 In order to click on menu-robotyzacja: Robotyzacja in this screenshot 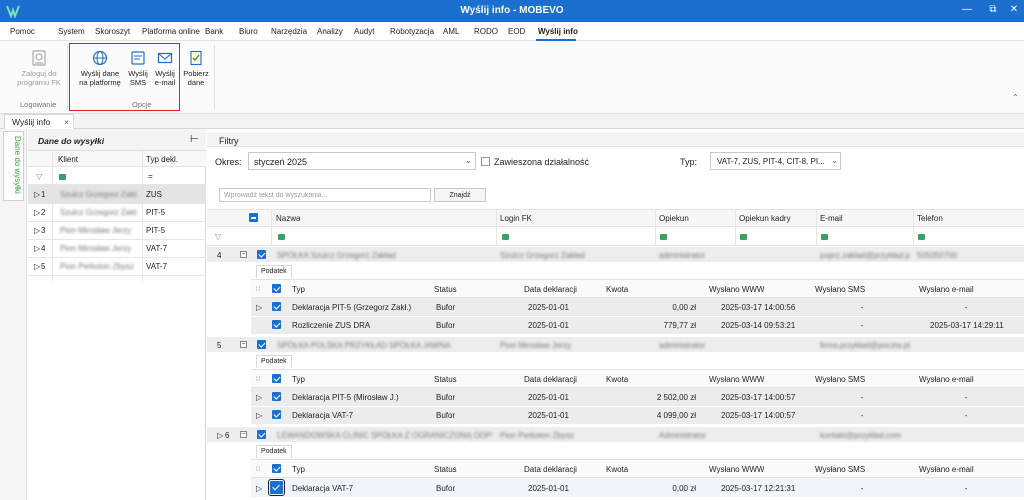, I will do `click(412, 31)`.